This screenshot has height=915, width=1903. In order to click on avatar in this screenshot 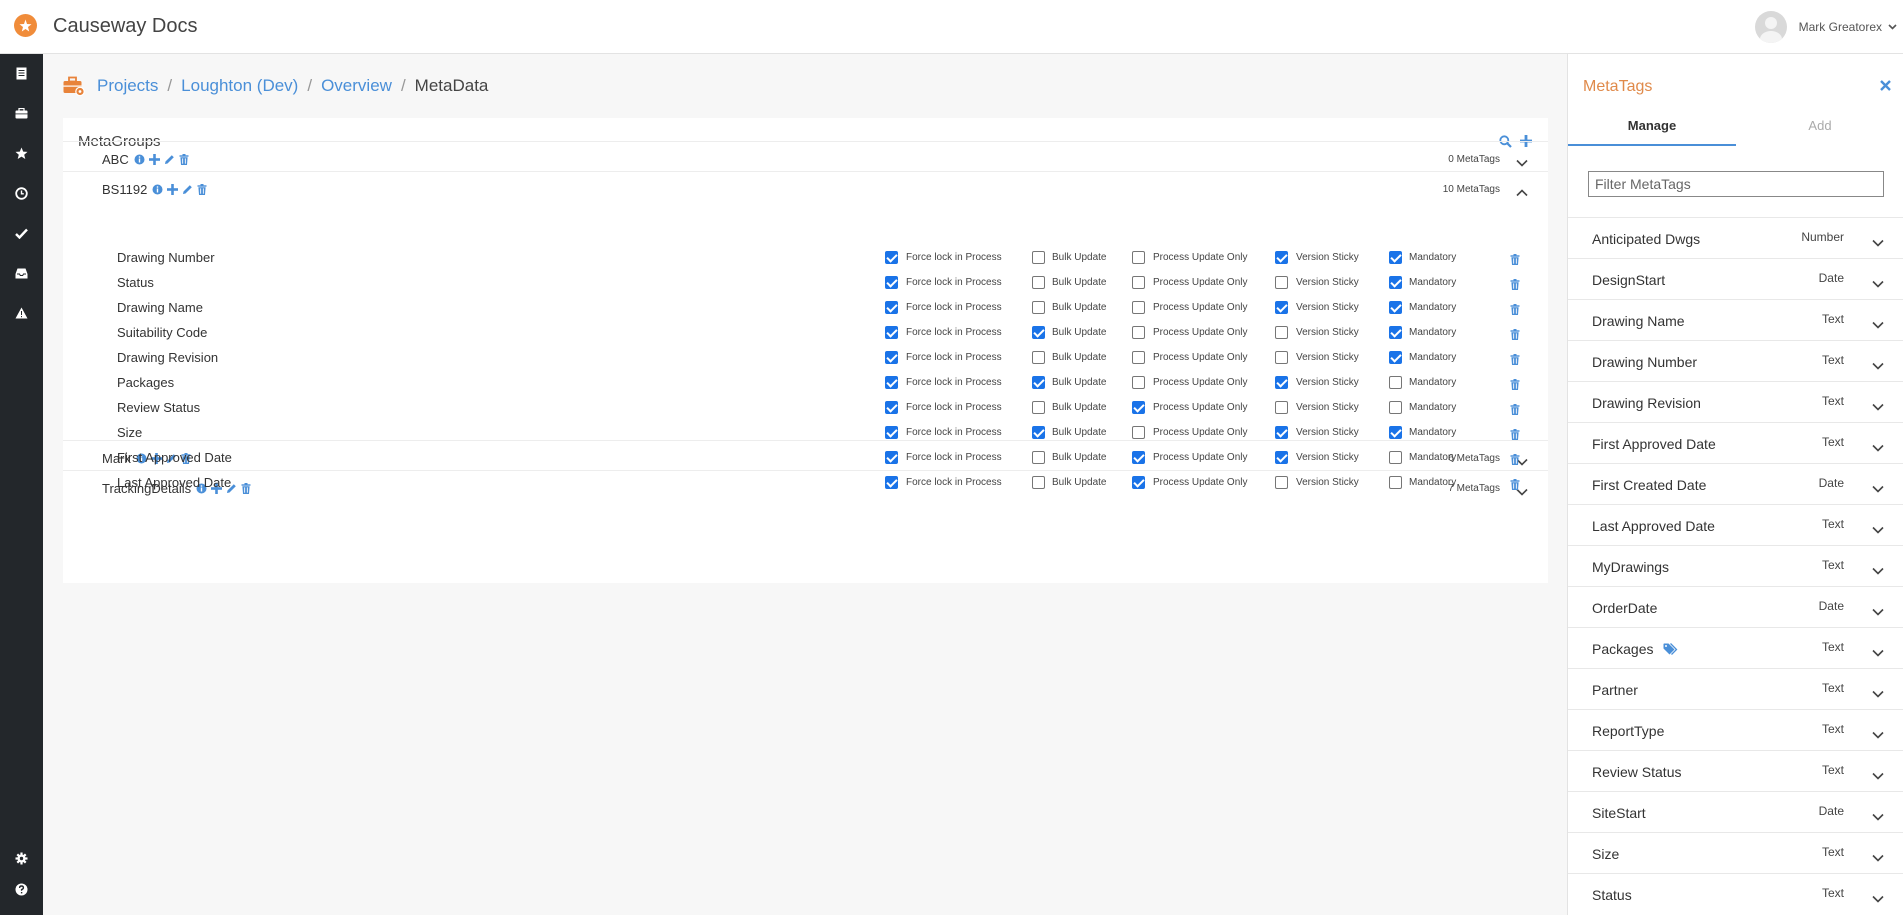, I will do `click(1770, 27)`.